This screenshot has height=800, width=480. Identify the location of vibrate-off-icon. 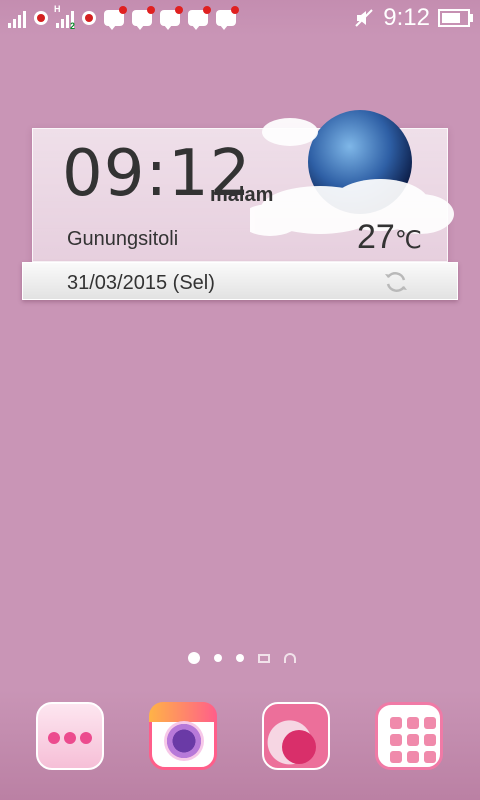
(364, 18).